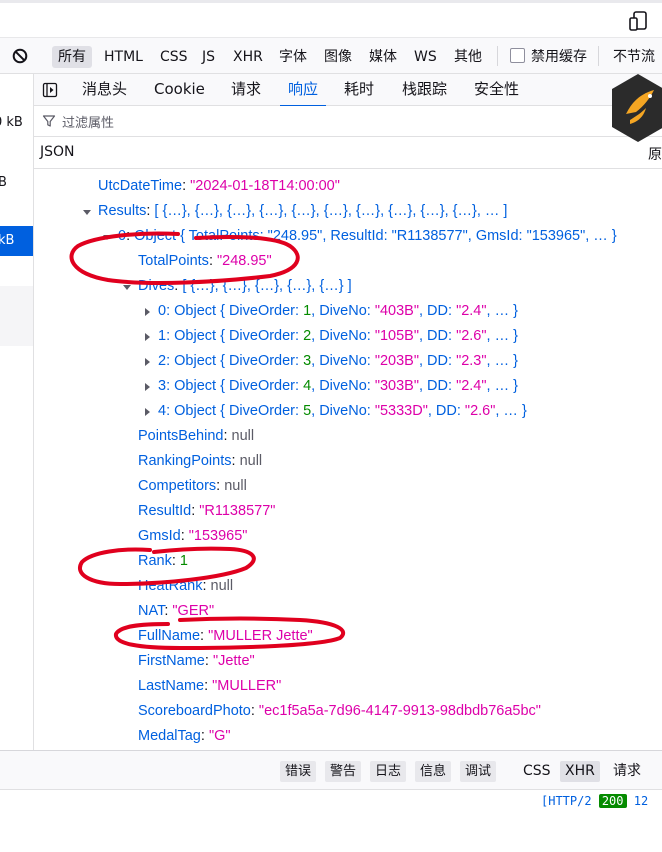 This screenshot has height=852, width=662. Describe the element at coordinates (383, 57) in the screenshot. I see `filter-media: 媒体` at that location.